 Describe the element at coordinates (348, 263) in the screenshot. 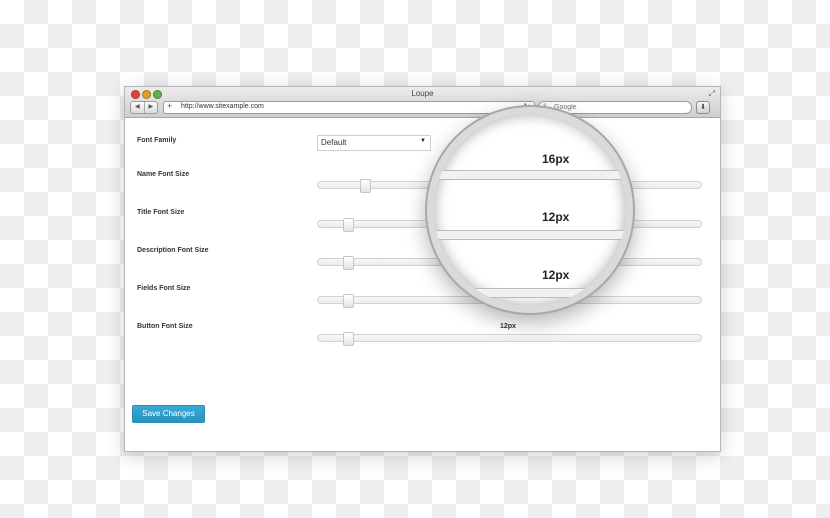

I see `description-font-size-handle` at that location.